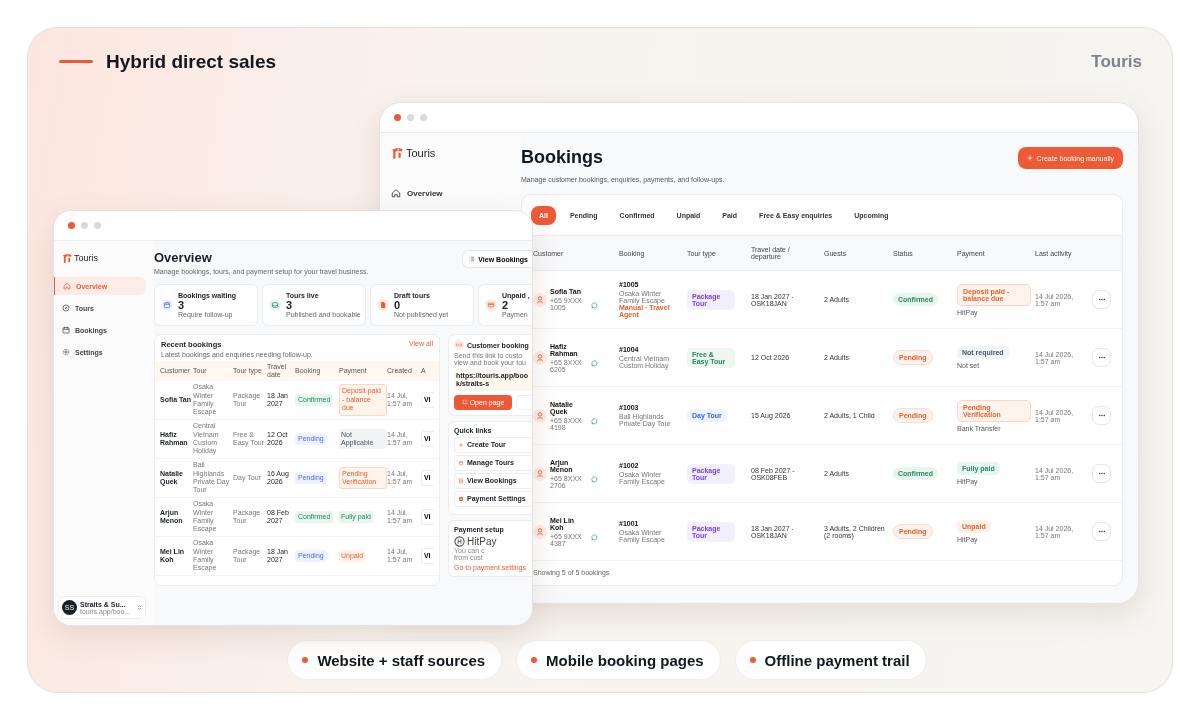  Describe the element at coordinates (482, 541) in the screenshot. I see `provider-name: HitPay` at that location.